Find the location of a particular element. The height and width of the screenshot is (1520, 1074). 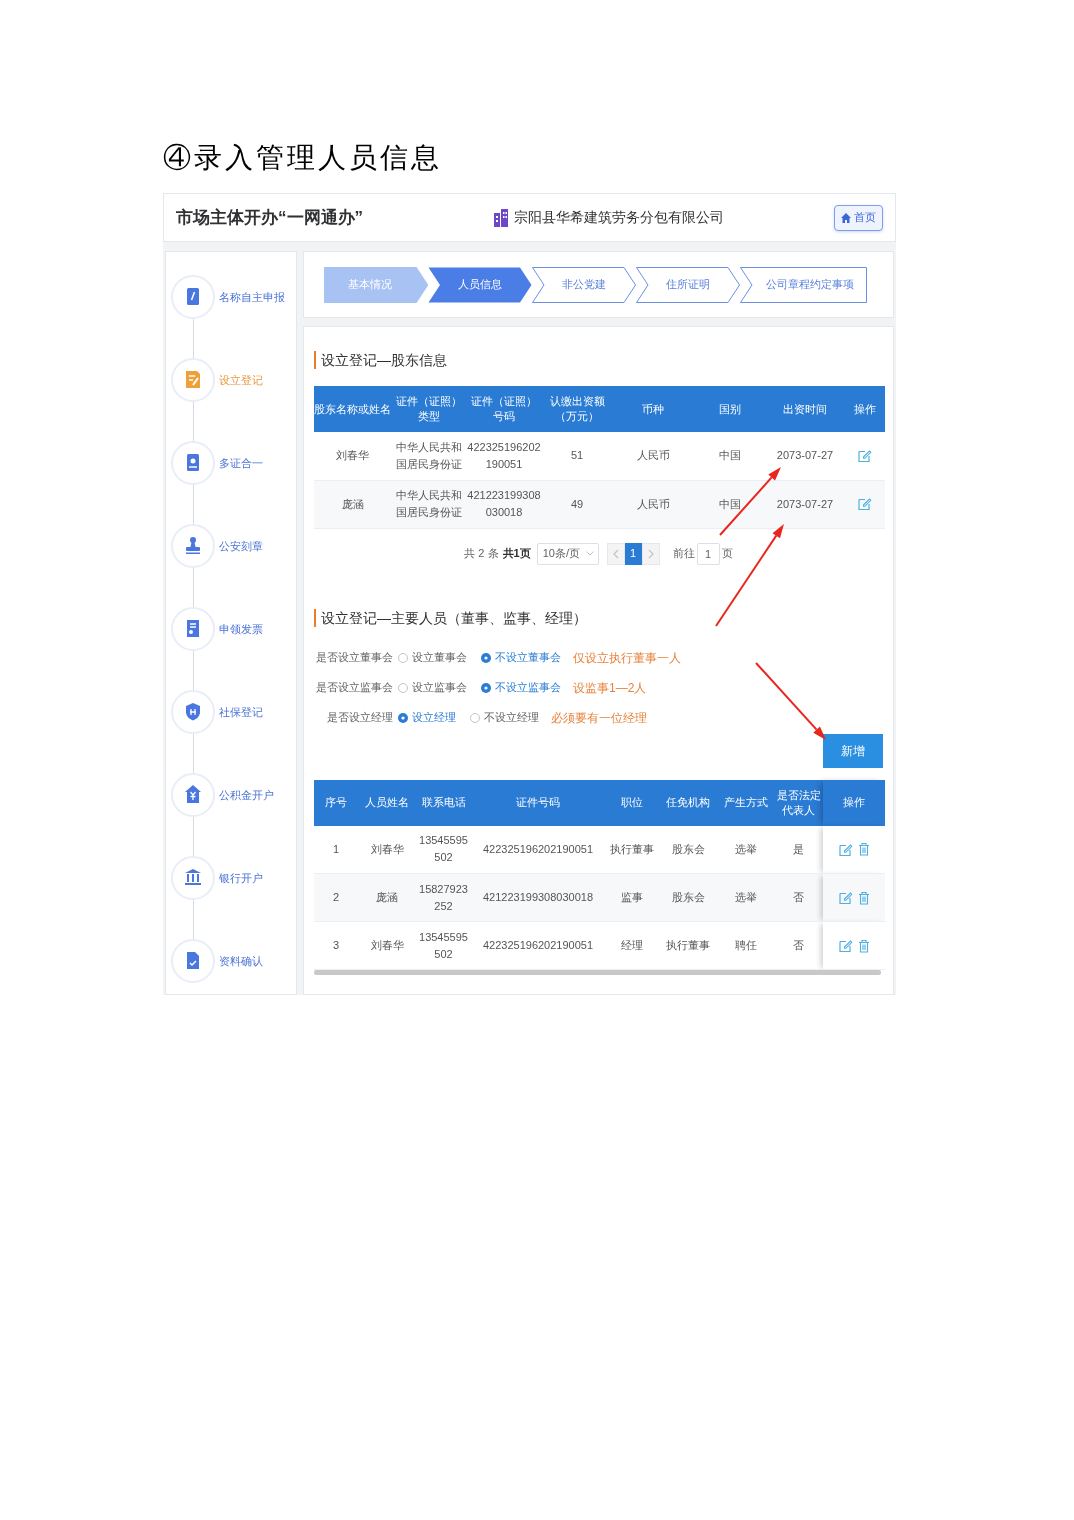

goto-page-input: 1 is located at coordinates (708, 553).